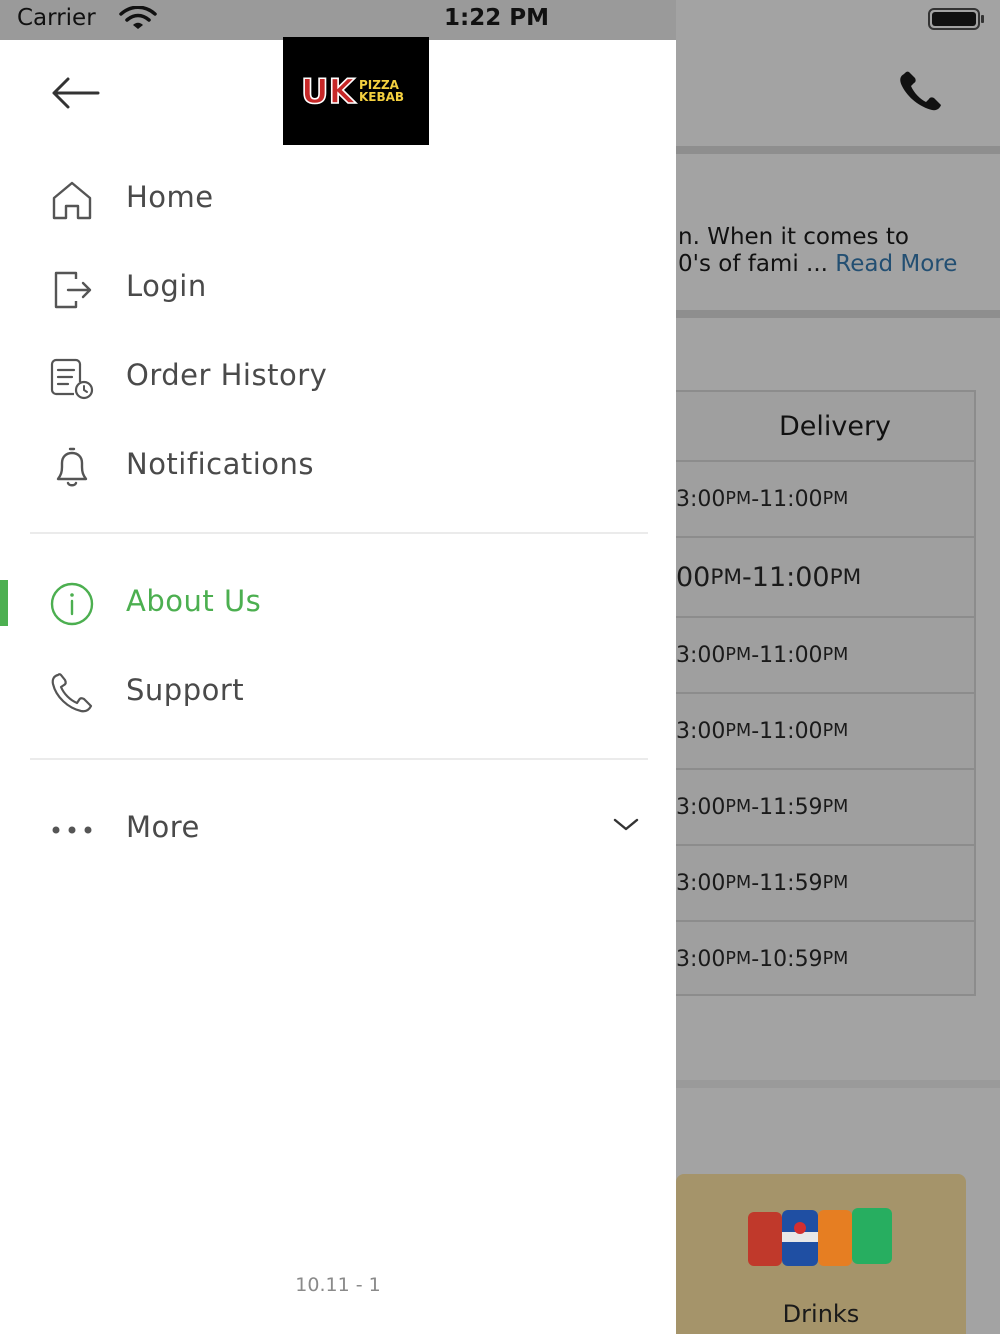 Image resolution: width=1000 pixels, height=1334 pixels. Describe the element at coordinates (338, 377) in the screenshot. I see `nav-item-order-history: Order History` at that location.